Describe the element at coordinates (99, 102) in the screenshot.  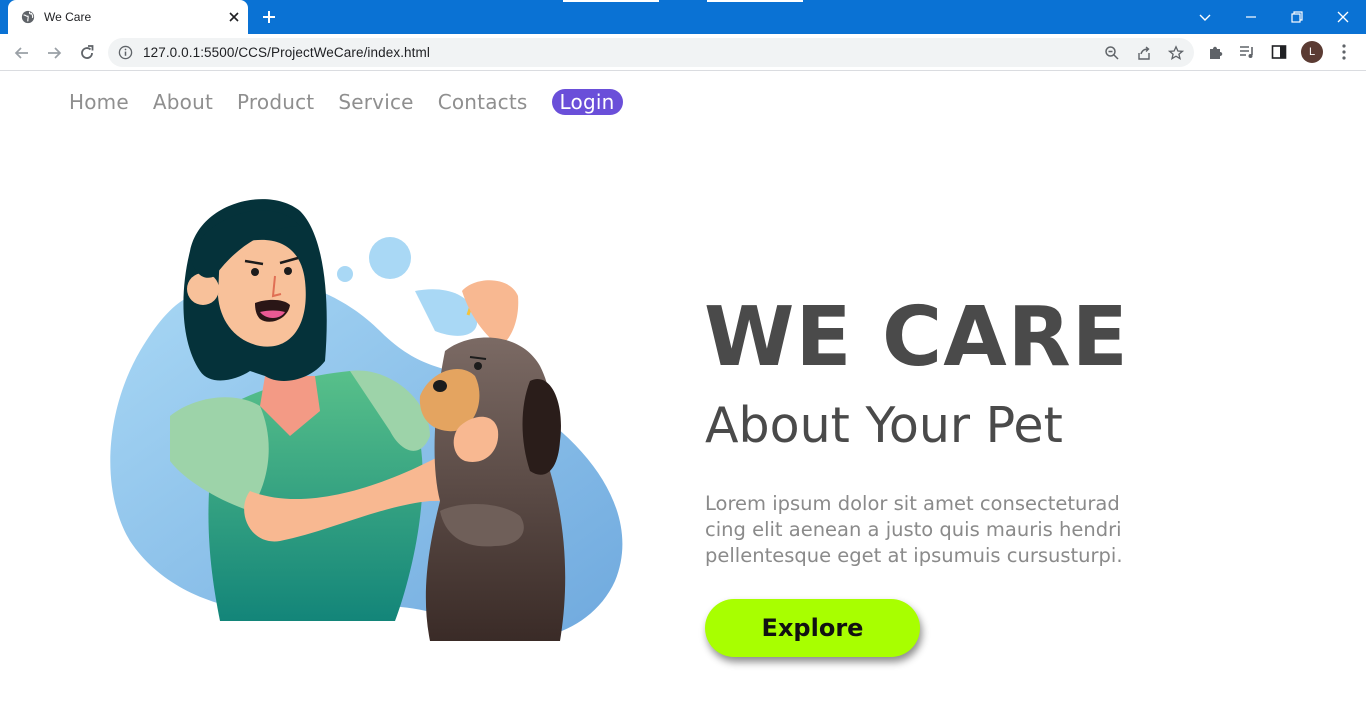
I see `nav-home: Home` at that location.